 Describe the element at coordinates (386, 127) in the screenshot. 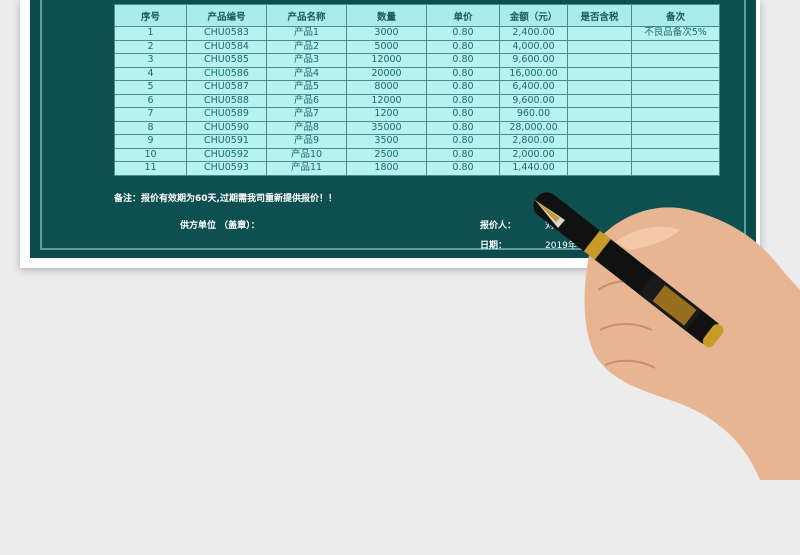

I see `cell-quantity: 35000` at that location.